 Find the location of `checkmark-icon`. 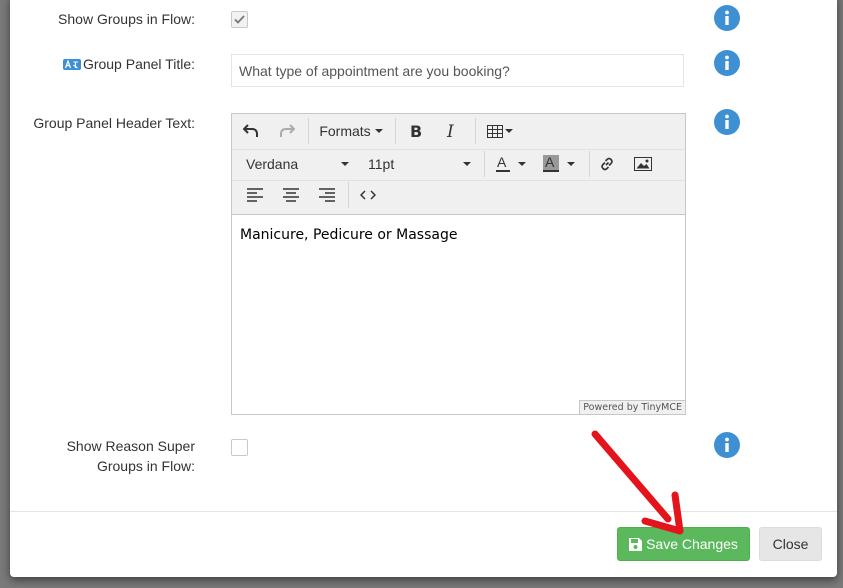

checkmark-icon is located at coordinates (239, 19).